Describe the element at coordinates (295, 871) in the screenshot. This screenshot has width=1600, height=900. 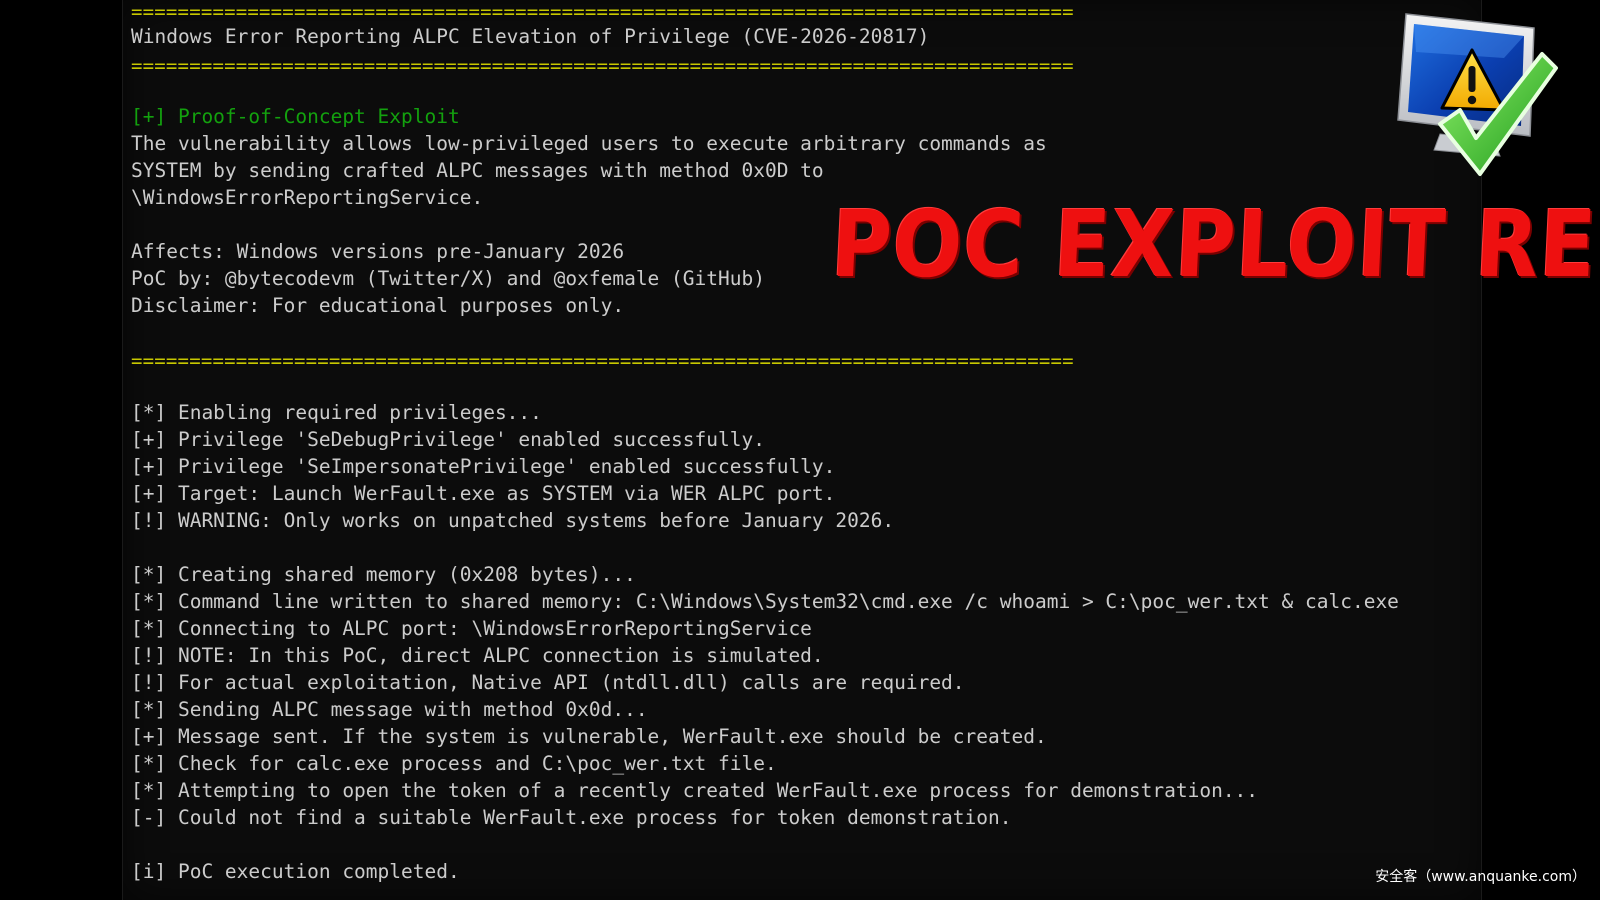
I see `log-line: [i] PoC execution completed.` at that location.